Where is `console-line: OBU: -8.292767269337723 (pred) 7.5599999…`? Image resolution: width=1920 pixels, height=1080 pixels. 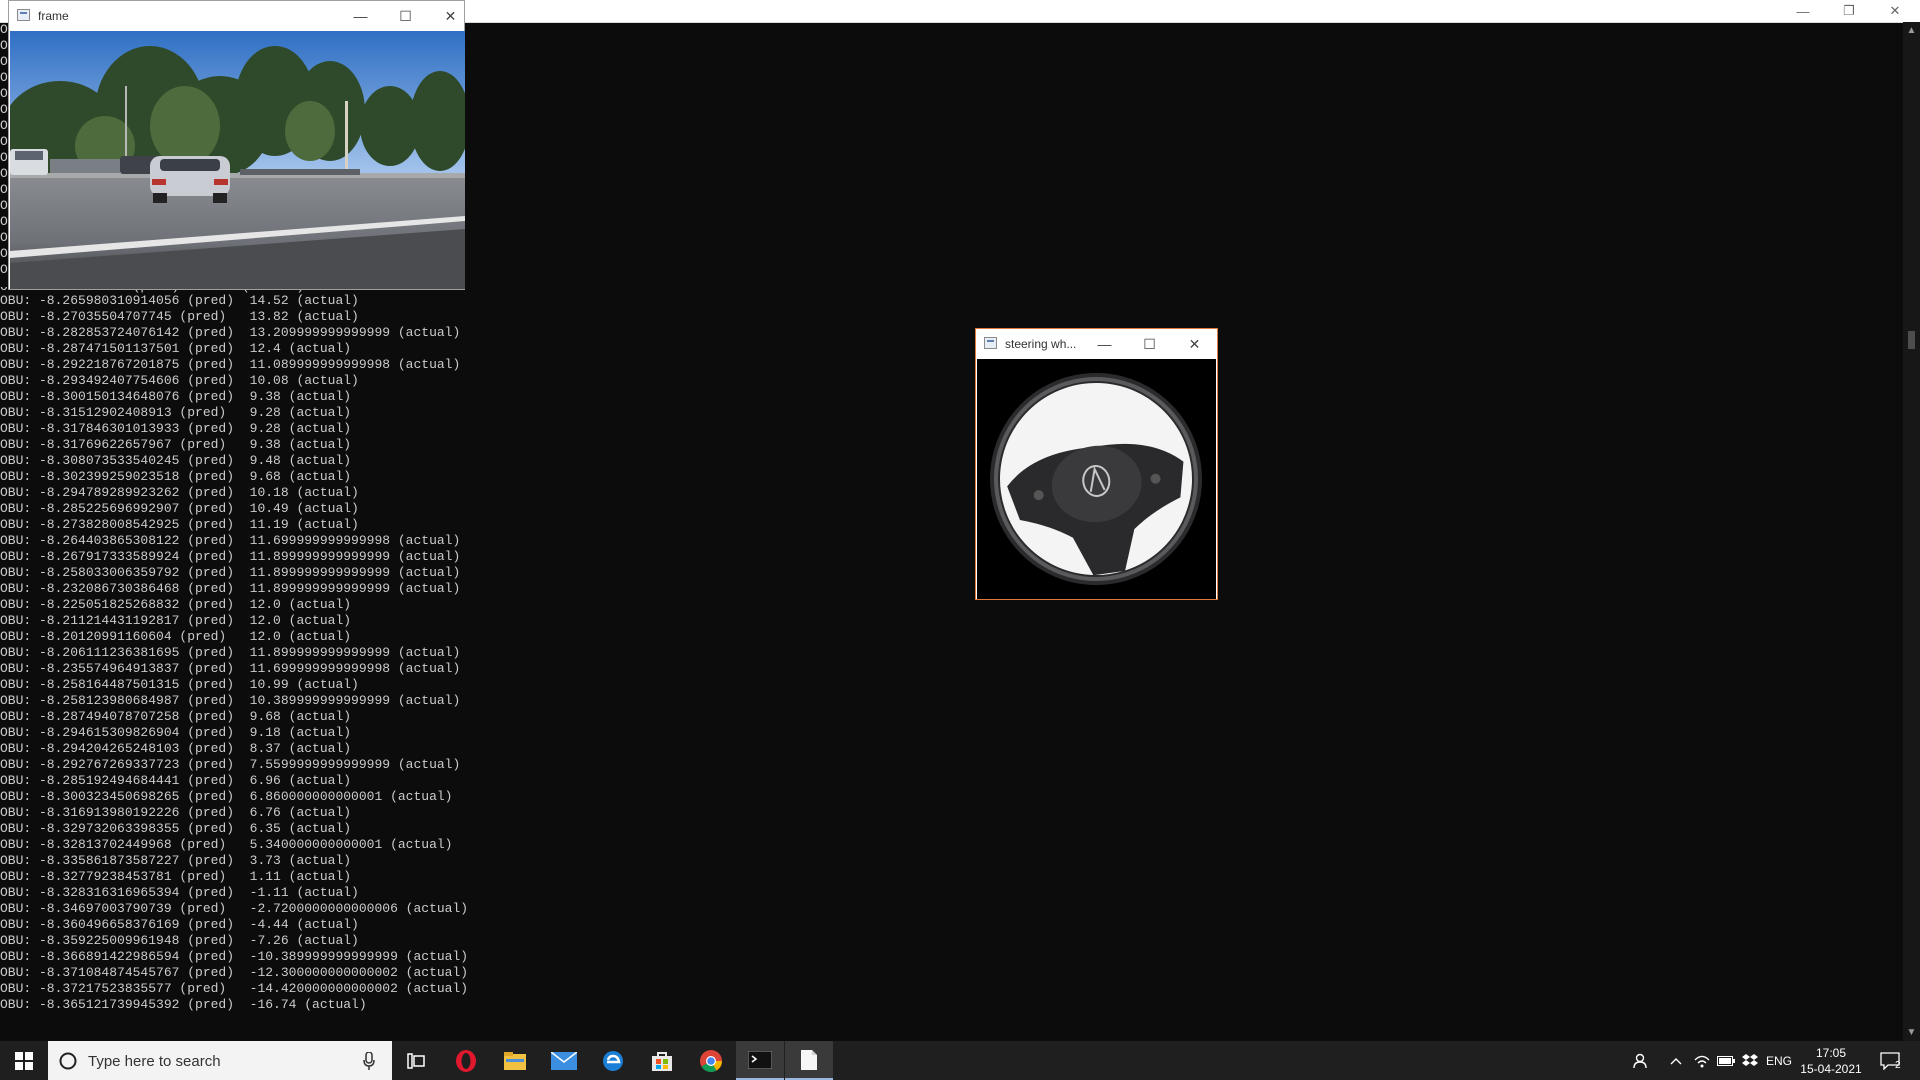 console-line: OBU: -8.292767269337723 (pred) 7.5599999… is located at coordinates (230, 764).